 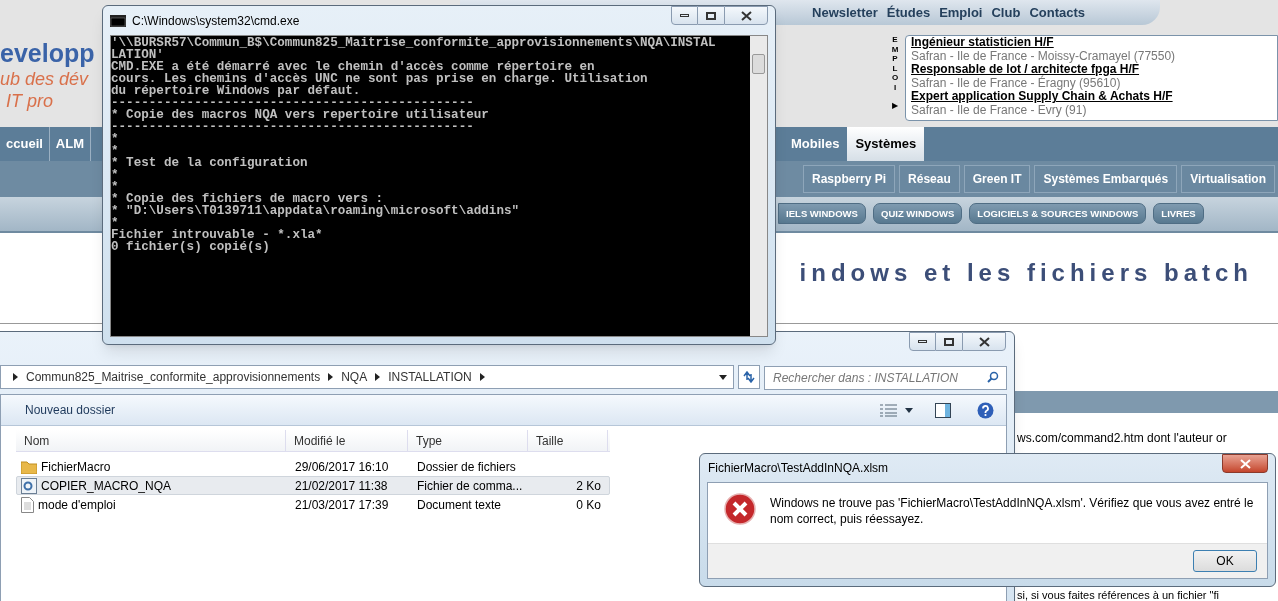 What do you see at coordinates (588, 505) in the screenshot?
I see `size-cell-text: 0 Ko` at bounding box center [588, 505].